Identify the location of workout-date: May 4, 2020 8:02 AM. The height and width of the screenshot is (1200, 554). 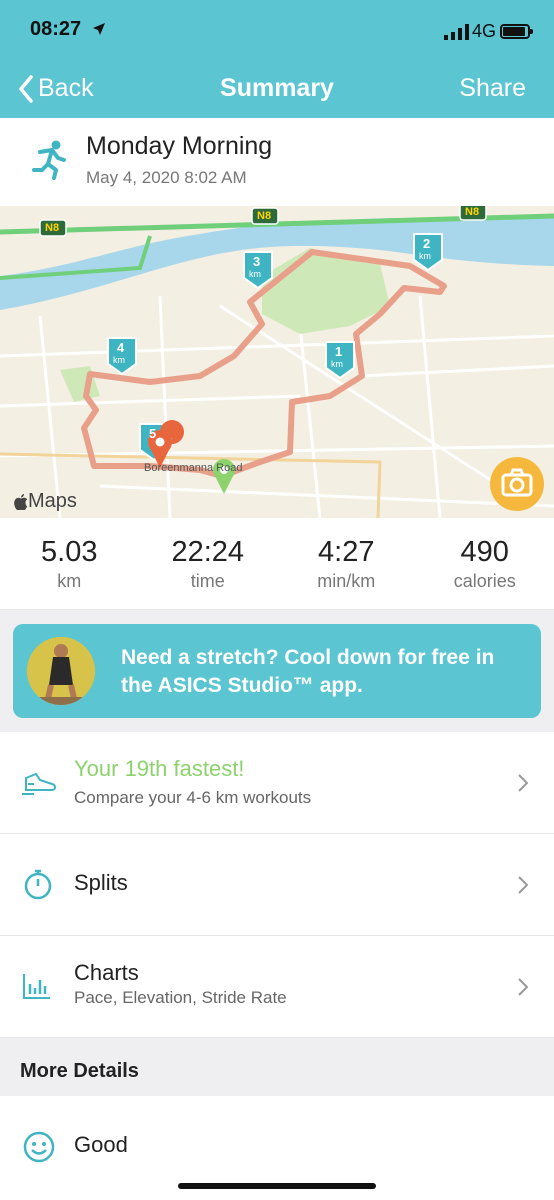
(166, 177).